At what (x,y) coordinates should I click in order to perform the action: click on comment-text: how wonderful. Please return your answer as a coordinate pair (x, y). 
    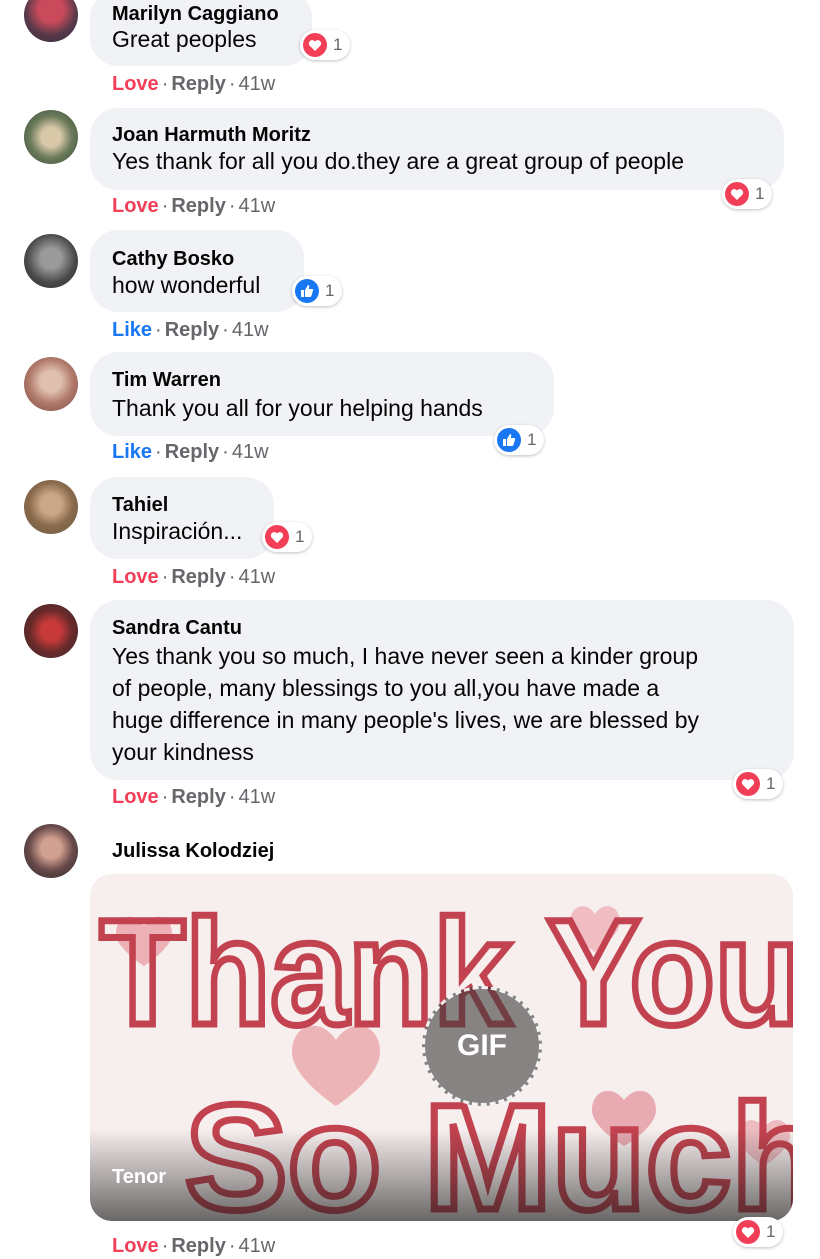
    Looking at the image, I should click on (186, 285).